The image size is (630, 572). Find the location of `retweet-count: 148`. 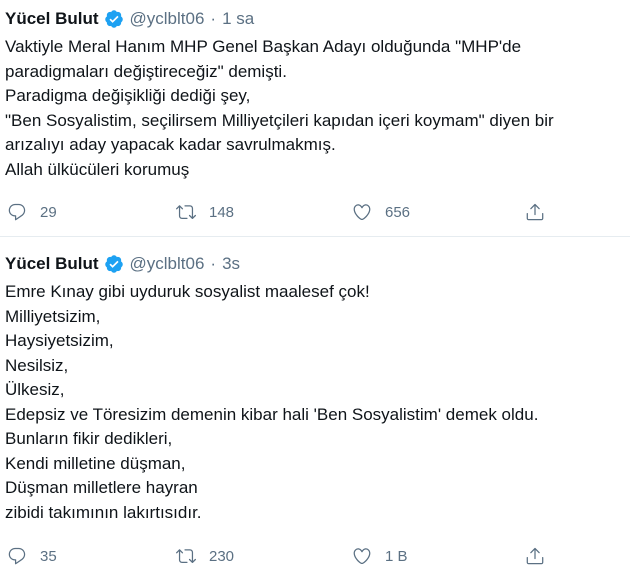

retweet-count: 148 is located at coordinates (222, 212).